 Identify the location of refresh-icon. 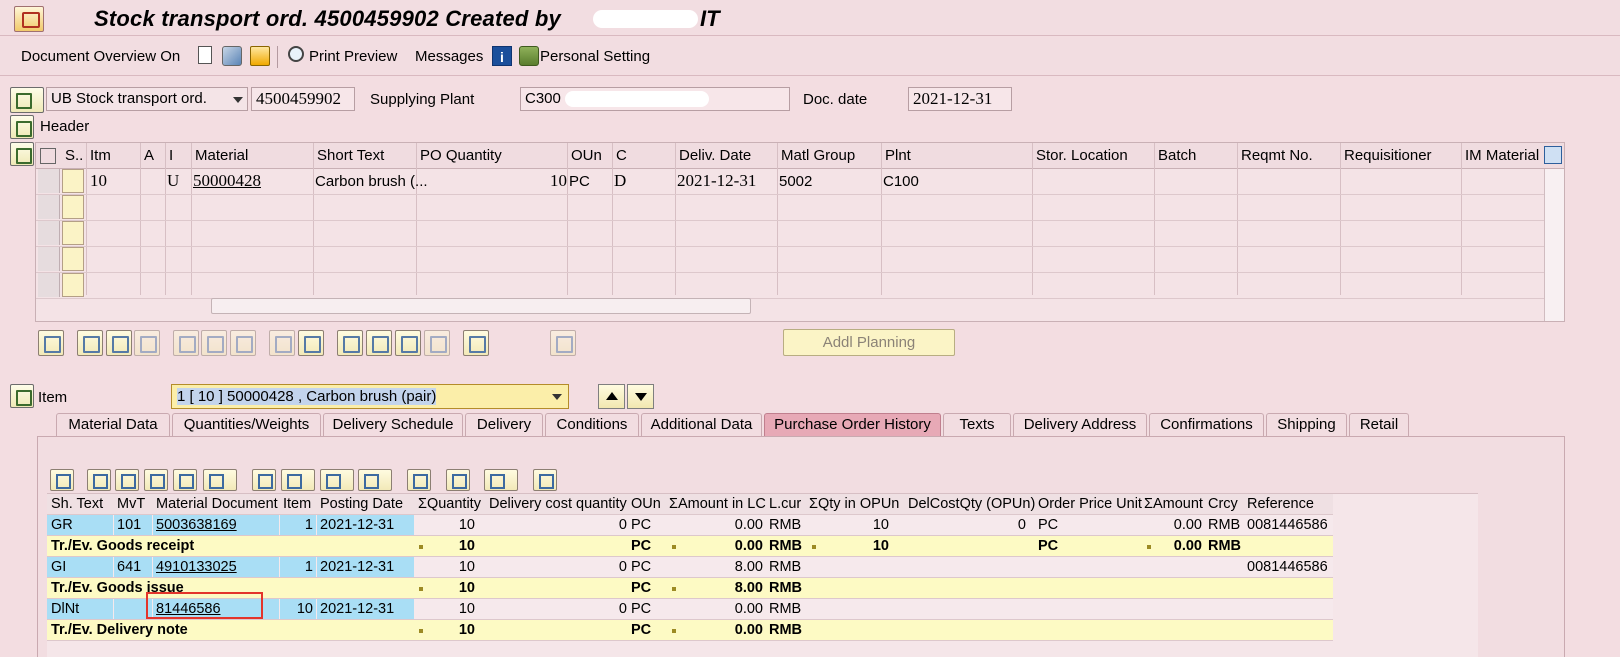
(545, 480).